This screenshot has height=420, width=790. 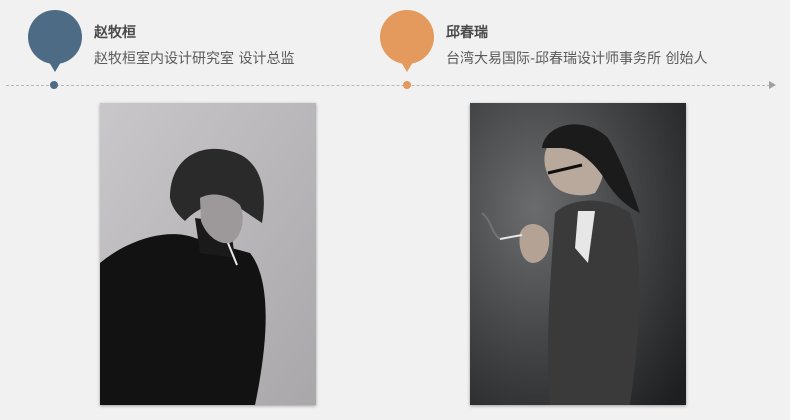 What do you see at coordinates (577, 59) in the screenshot?
I see `profile-title: 台湾大易国际-邱春瑞设计师事务所 创始人` at bounding box center [577, 59].